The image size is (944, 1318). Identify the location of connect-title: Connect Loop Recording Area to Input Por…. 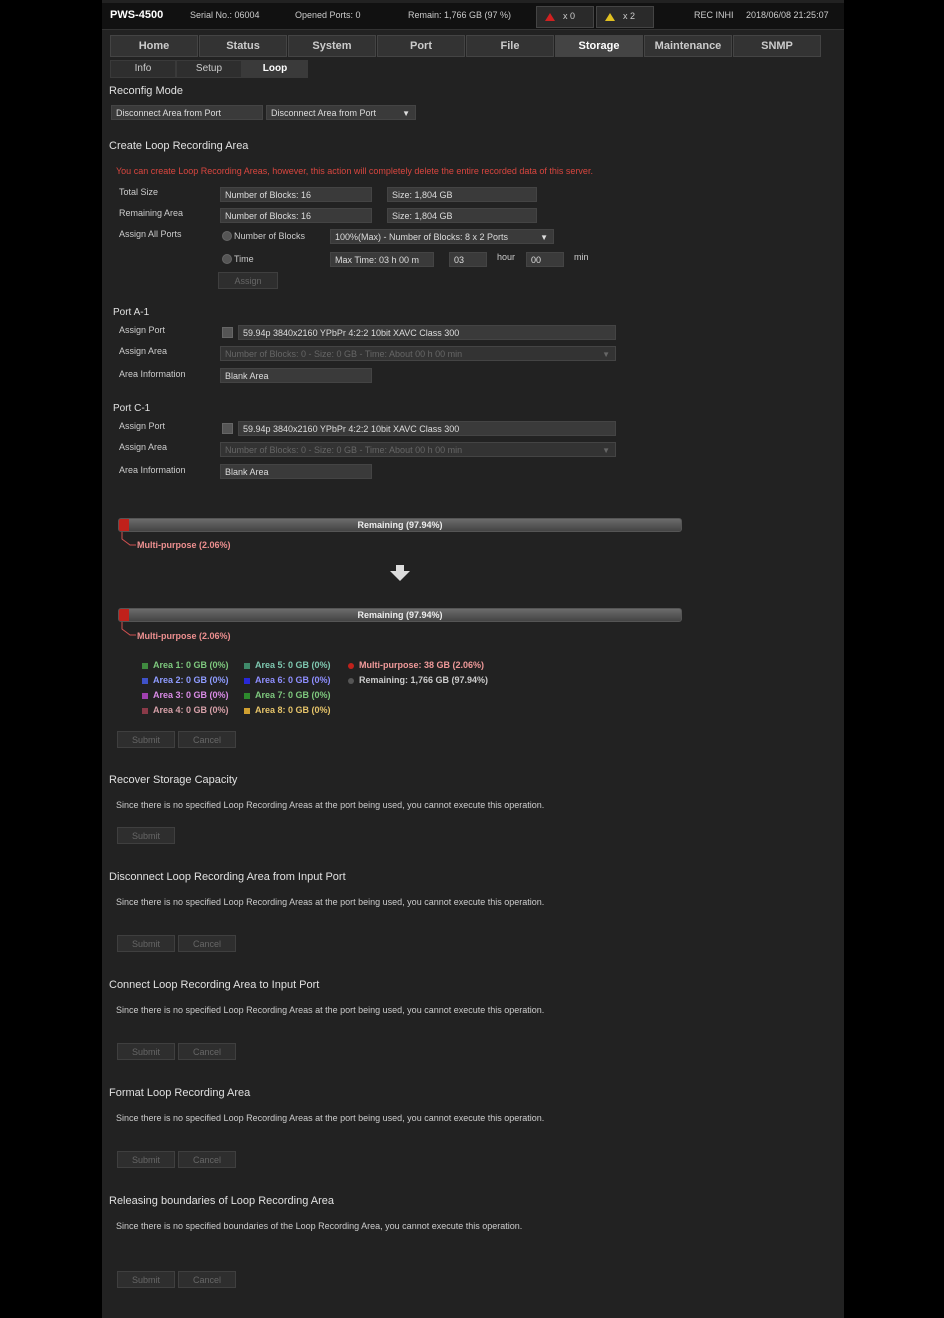
(214, 985).